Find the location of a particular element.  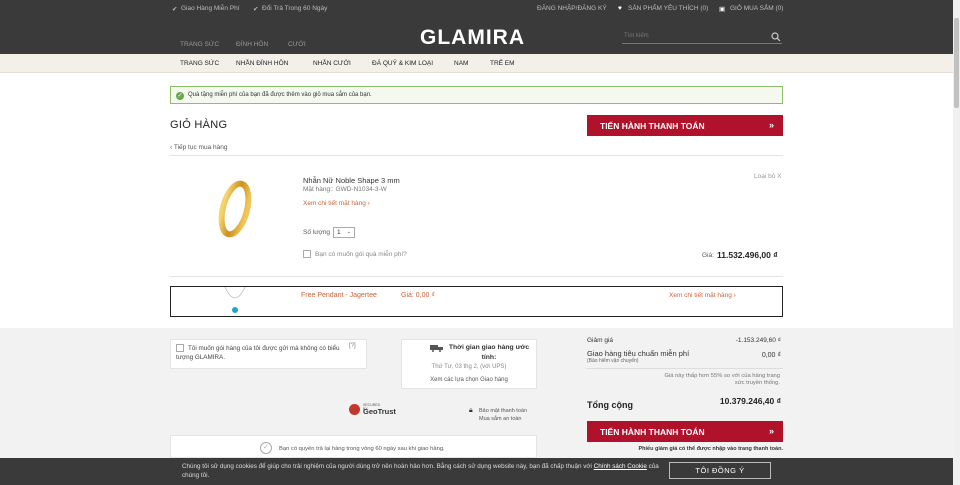

shipping-sub: (Bảo hiểm vận chuyển) is located at coordinates (613, 361).